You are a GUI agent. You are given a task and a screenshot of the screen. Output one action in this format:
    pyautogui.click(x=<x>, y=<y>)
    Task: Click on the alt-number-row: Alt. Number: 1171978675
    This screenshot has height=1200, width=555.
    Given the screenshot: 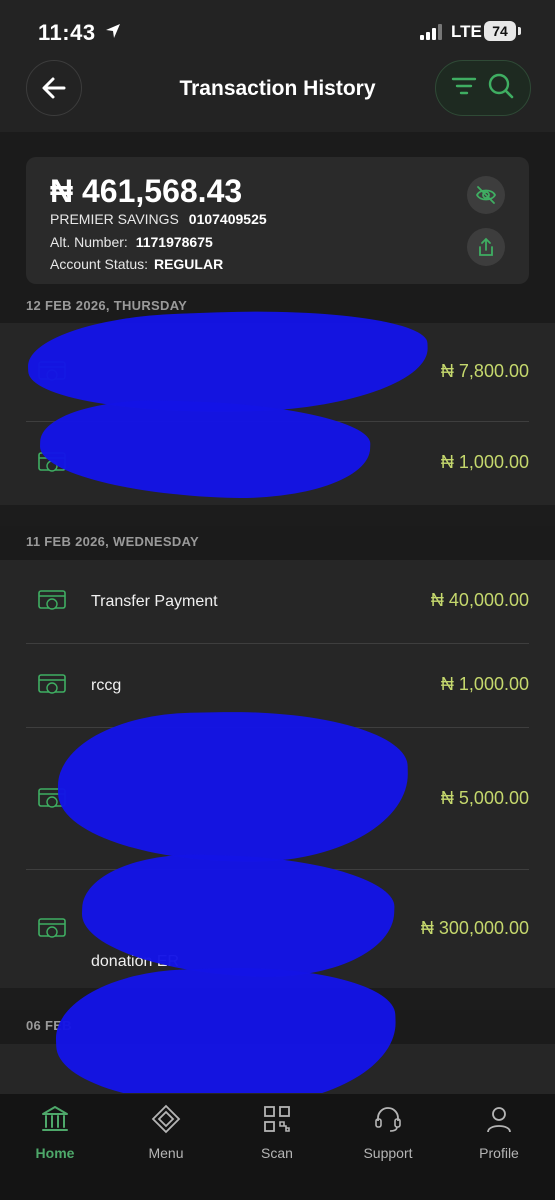 What is the action you would take?
    pyautogui.click(x=131, y=242)
    